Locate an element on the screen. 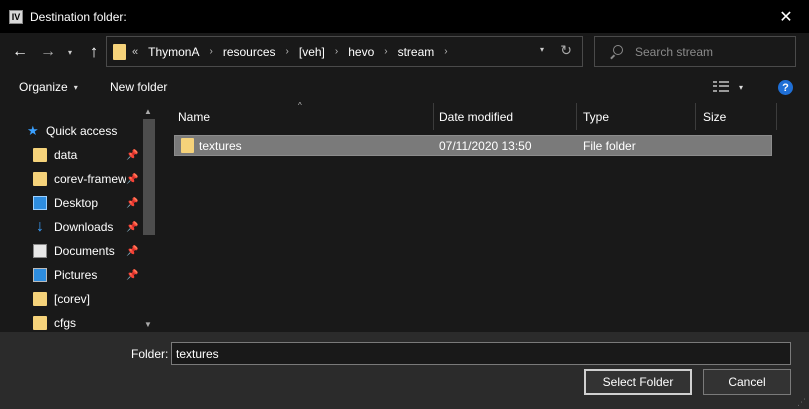 The width and height of the screenshot is (809, 409). file-date-modified: 07/11/2020 13:50 is located at coordinates (485, 145).